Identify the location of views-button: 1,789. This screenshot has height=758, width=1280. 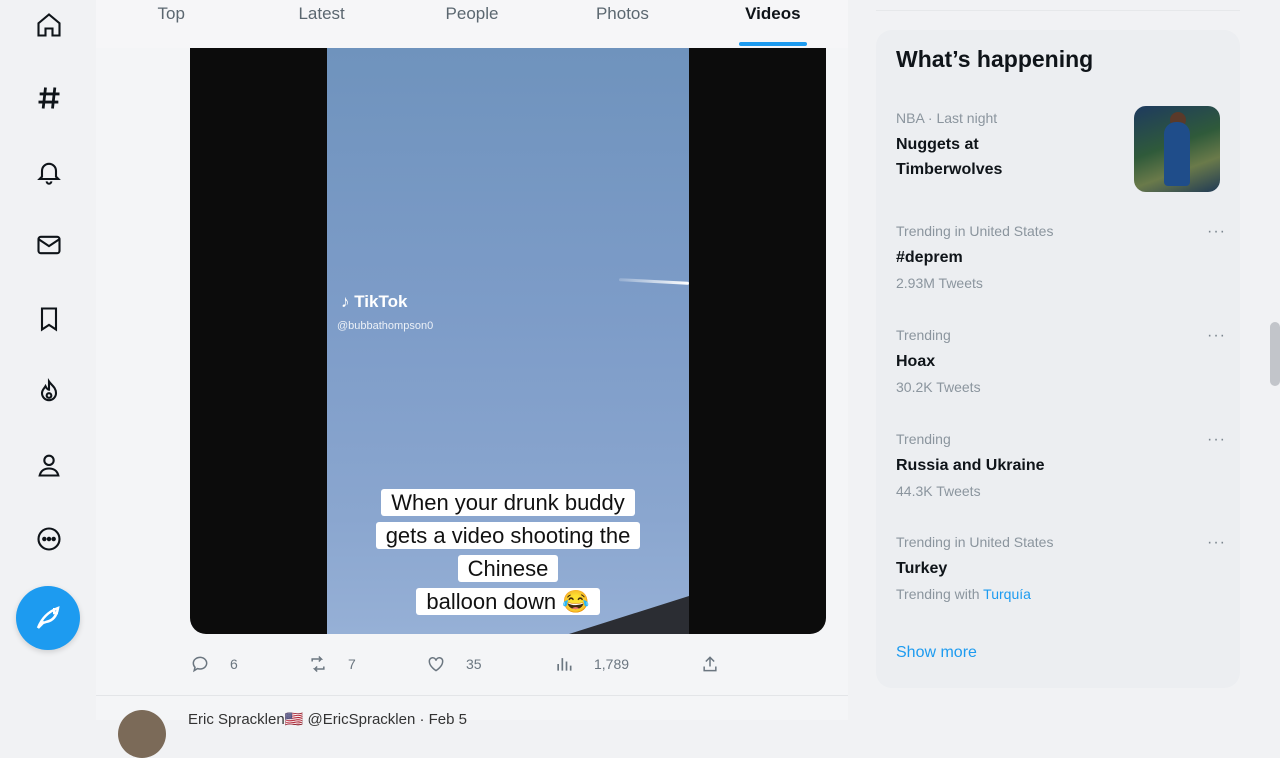
(591, 664).